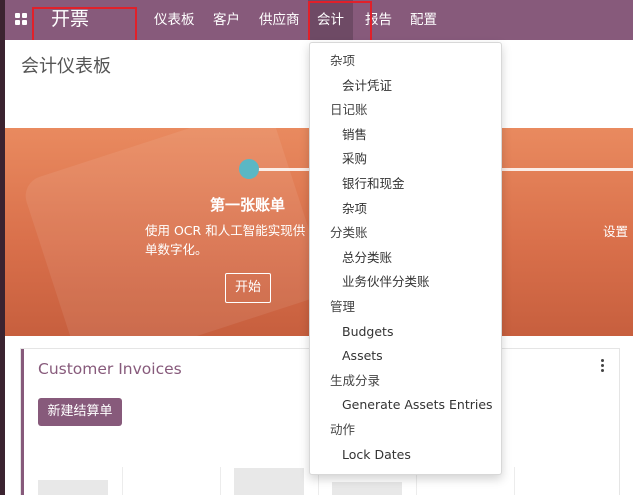 The height and width of the screenshot is (495, 633). I want to click on menu-item: 销售, so click(338, 135).